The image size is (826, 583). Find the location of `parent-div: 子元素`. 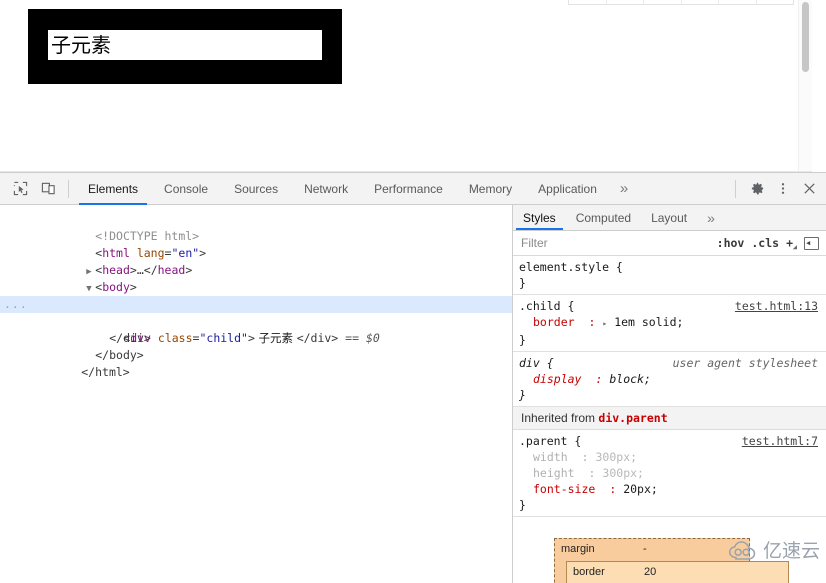

parent-div: 子元素 is located at coordinates (185, 46).